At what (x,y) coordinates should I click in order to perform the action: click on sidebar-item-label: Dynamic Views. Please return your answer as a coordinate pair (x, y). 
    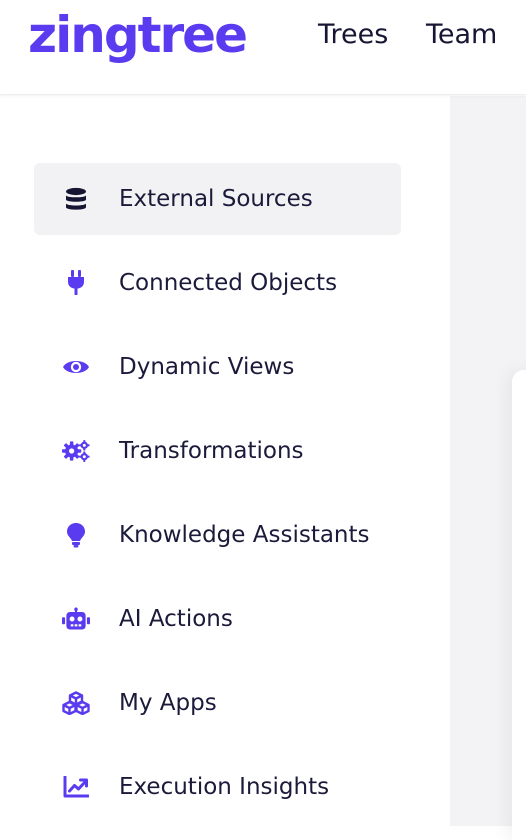
    Looking at the image, I should click on (207, 367).